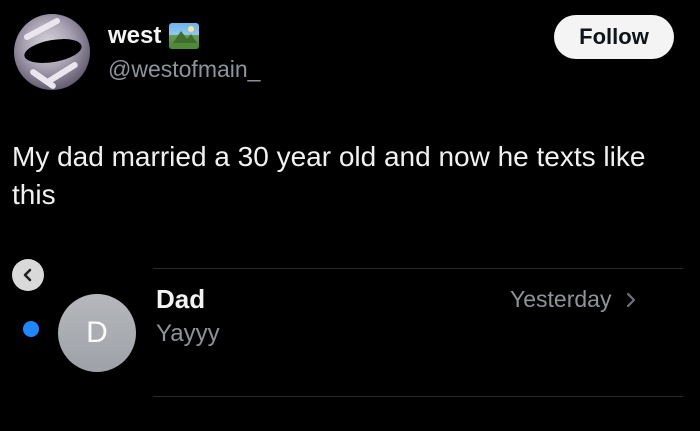 The image size is (700, 431). What do you see at coordinates (184, 69) in the screenshot?
I see `user-handle: @westofmain_` at bounding box center [184, 69].